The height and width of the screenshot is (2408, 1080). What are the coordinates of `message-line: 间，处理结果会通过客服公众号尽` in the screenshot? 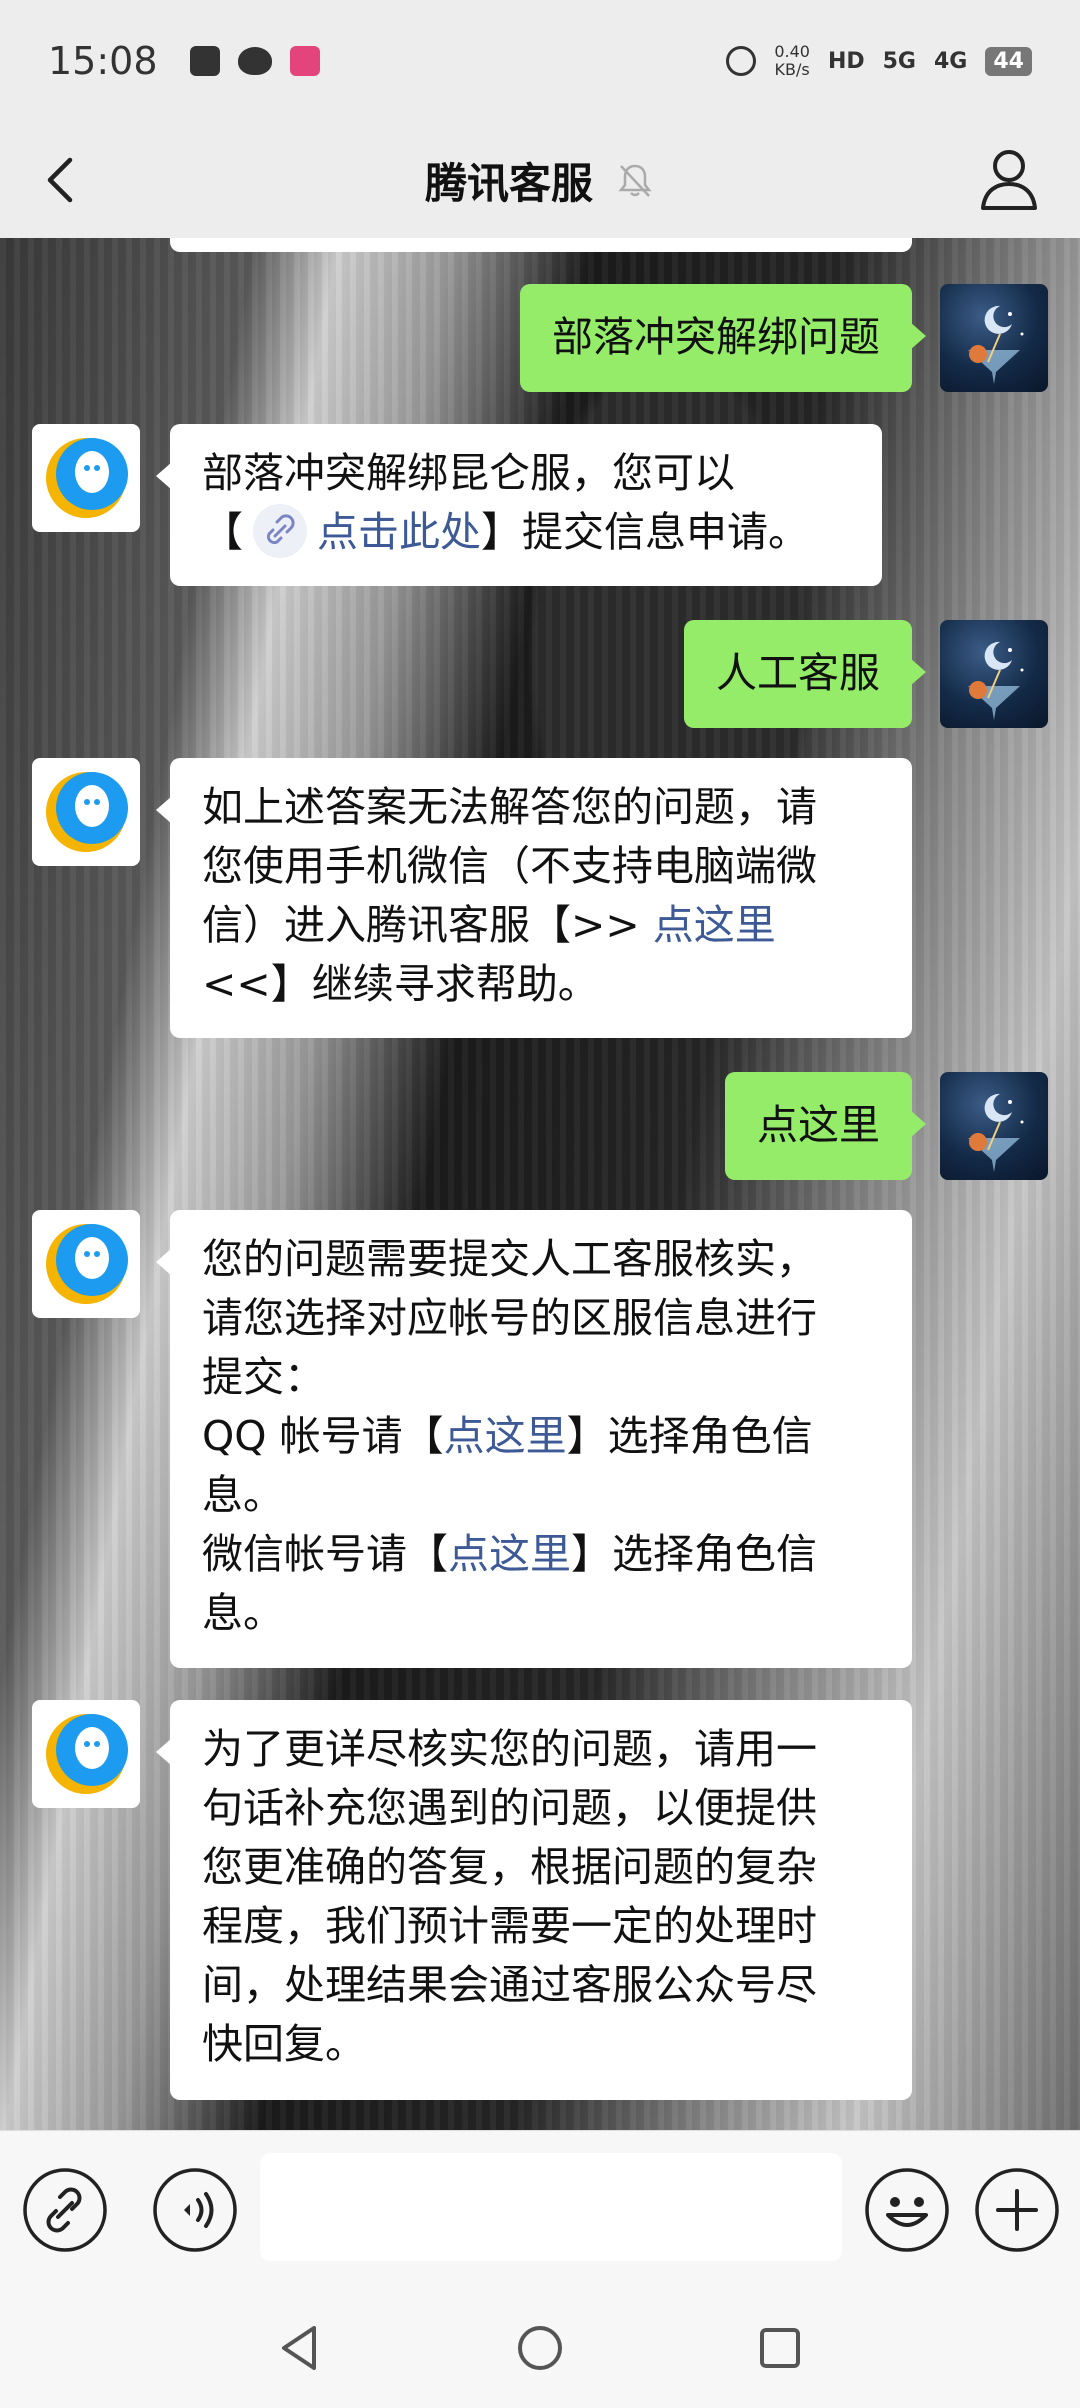 It's located at (509, 1985).